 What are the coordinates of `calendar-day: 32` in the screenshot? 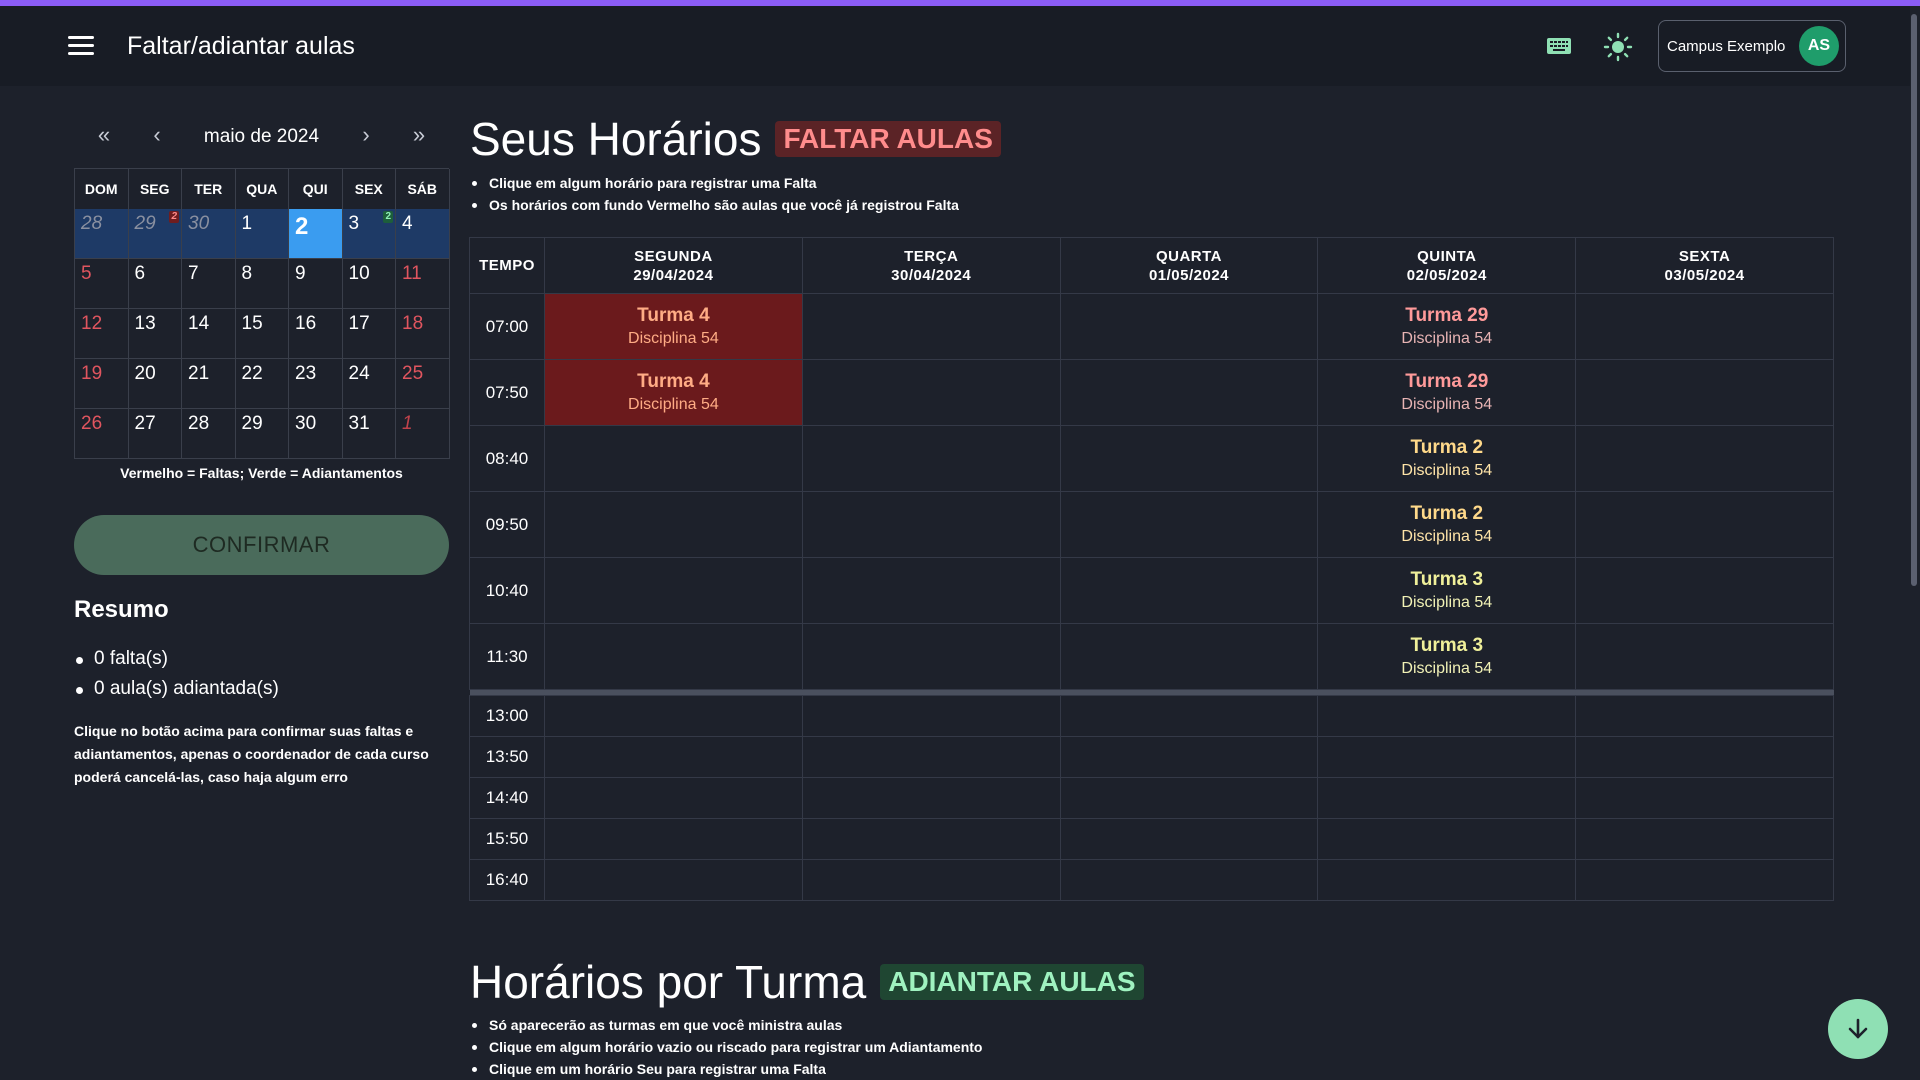 It's located at (369, 234).